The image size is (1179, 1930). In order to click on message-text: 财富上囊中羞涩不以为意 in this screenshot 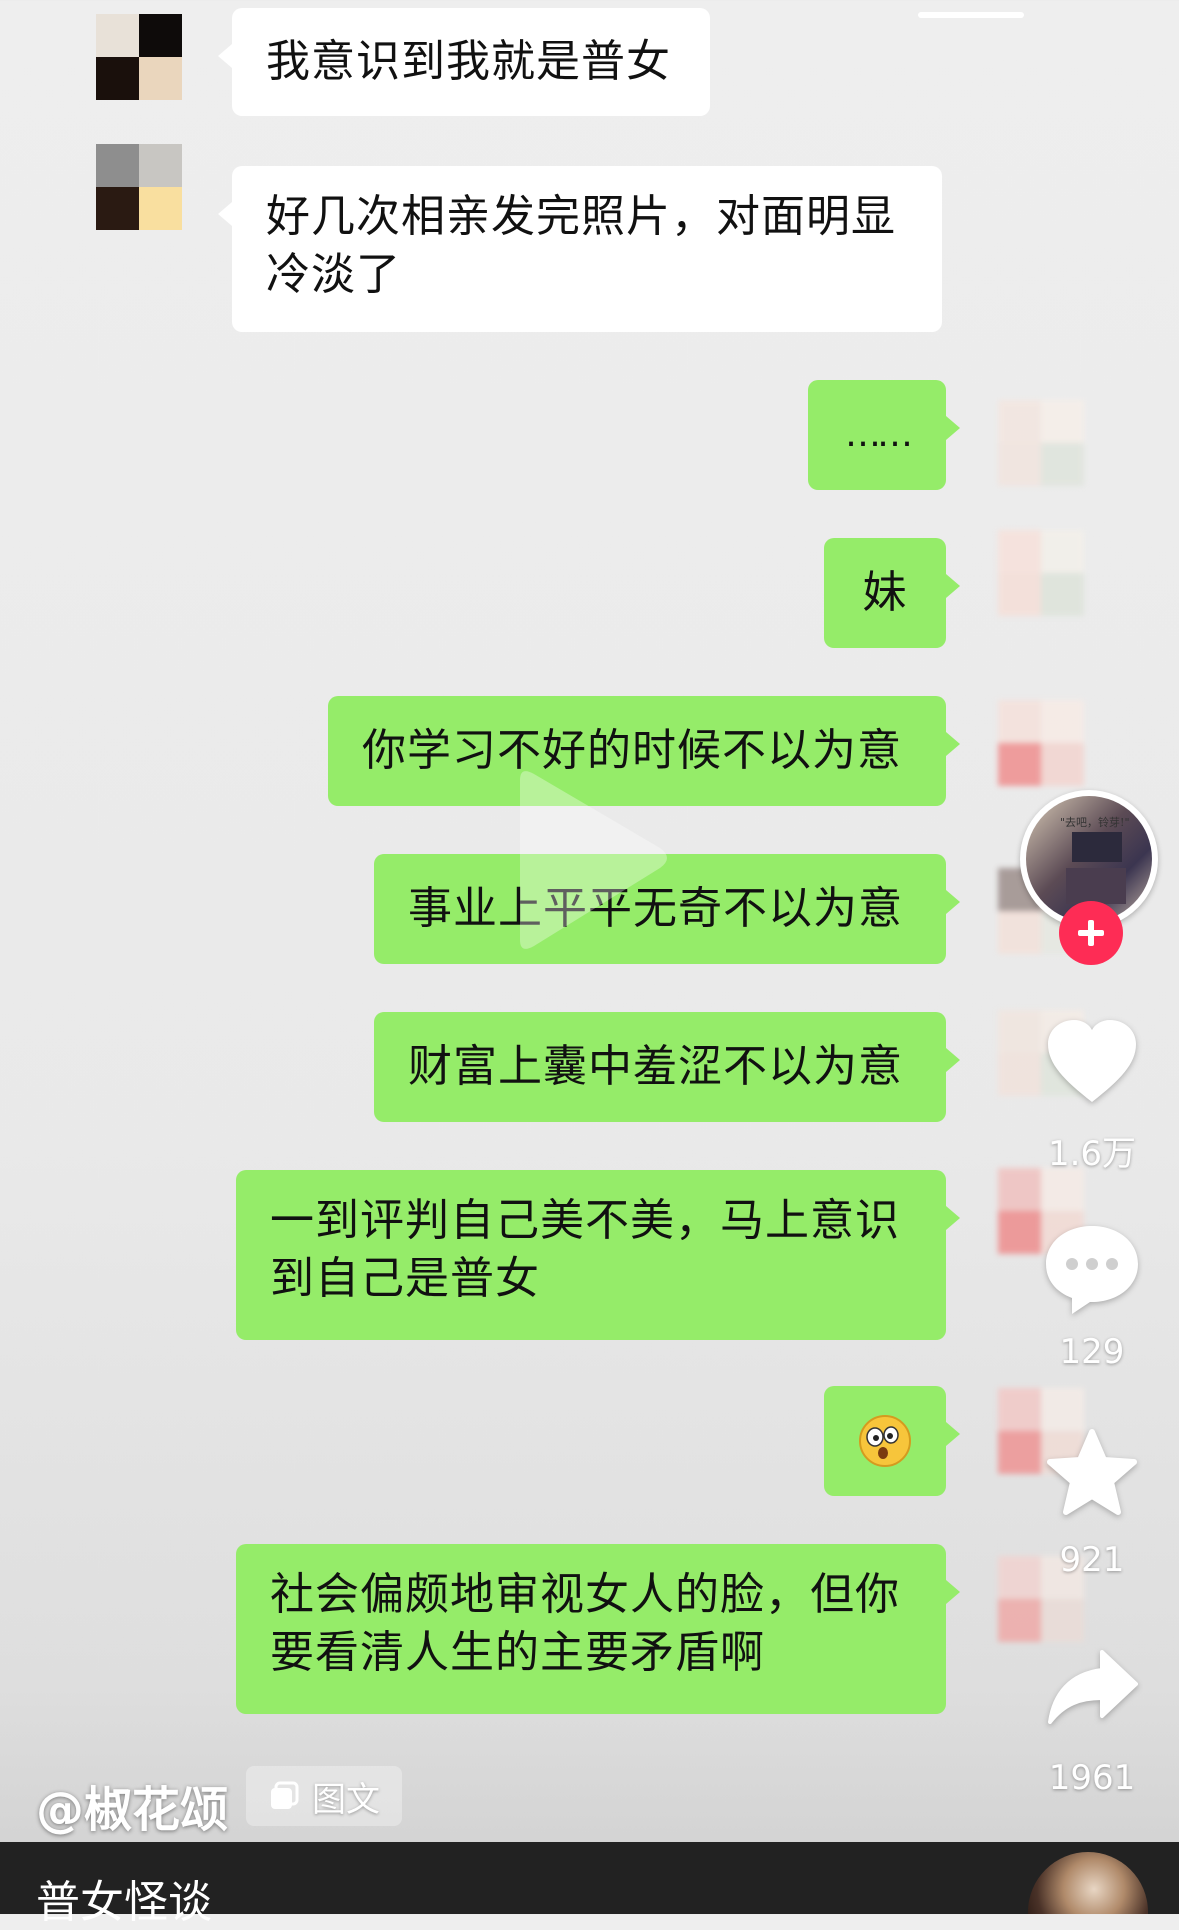, I will do `click(655, 1066)`.